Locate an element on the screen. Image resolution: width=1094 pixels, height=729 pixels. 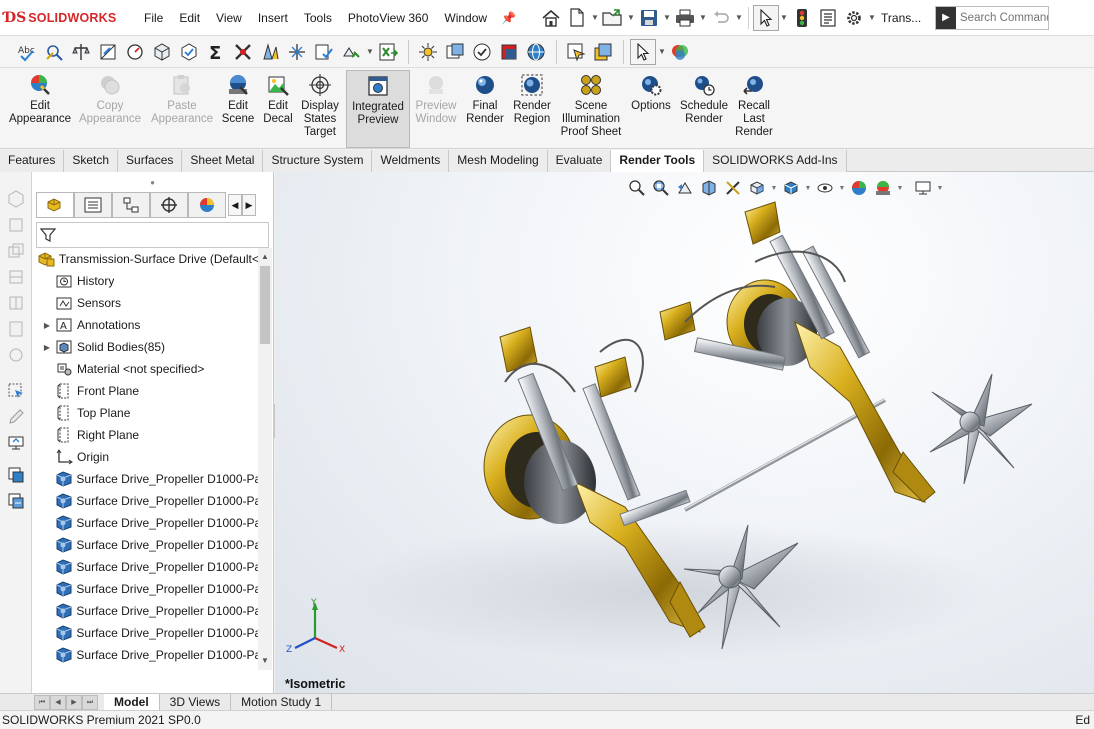
open-dropdown-icon: ▼ is located at coordinates (631, 17).